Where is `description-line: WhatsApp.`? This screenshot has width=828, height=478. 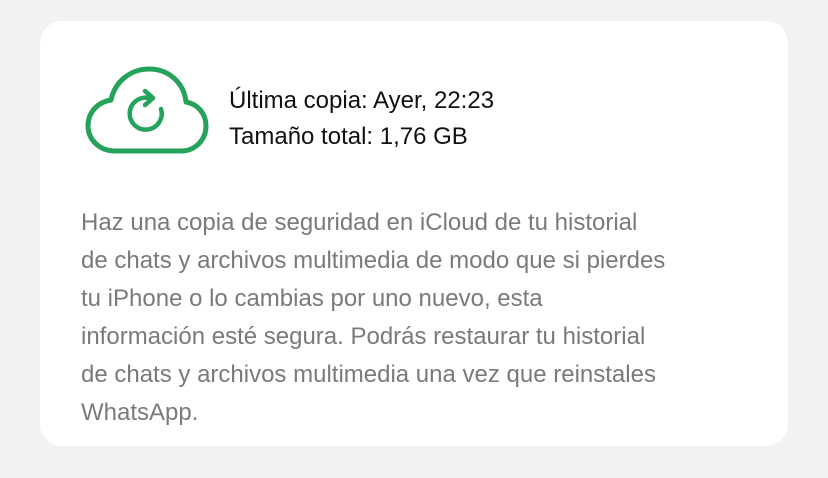
description-line: WhatsApp. is located at coordinates (140, 412).